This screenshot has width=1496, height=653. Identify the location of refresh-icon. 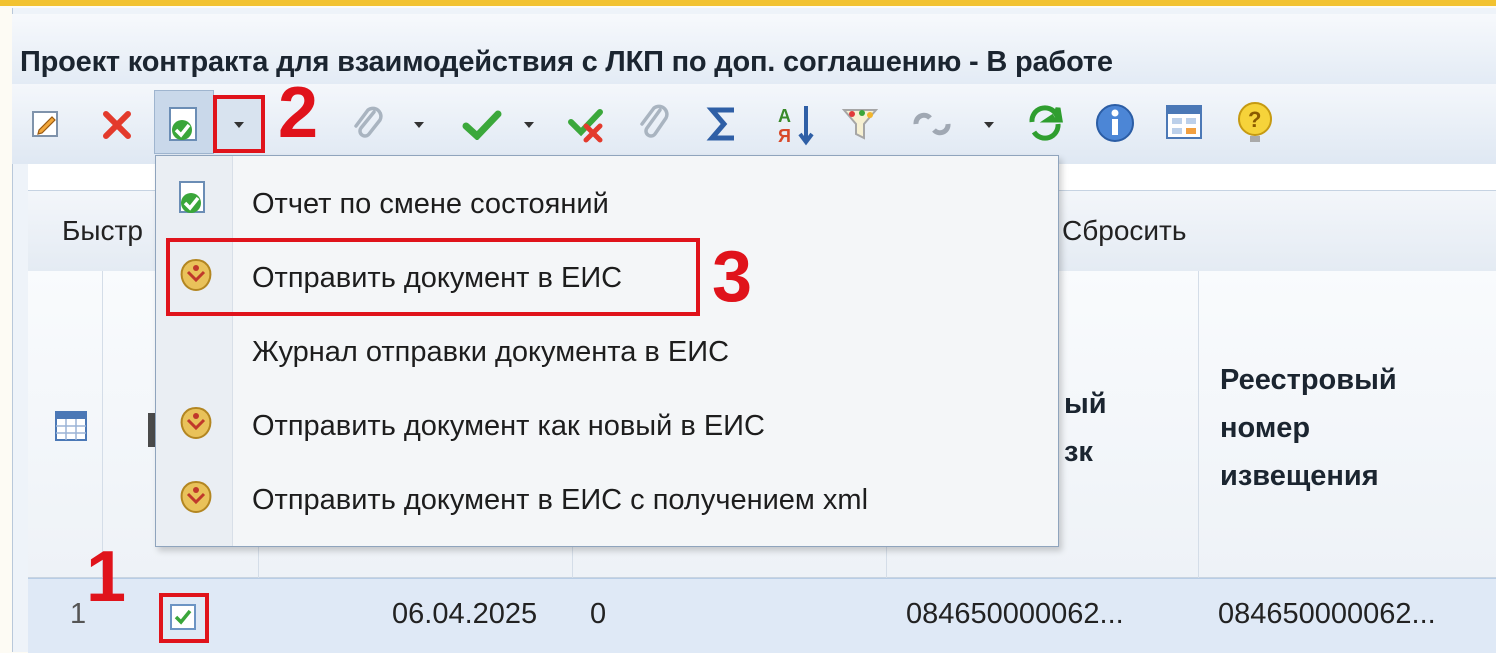
(1045, 123).